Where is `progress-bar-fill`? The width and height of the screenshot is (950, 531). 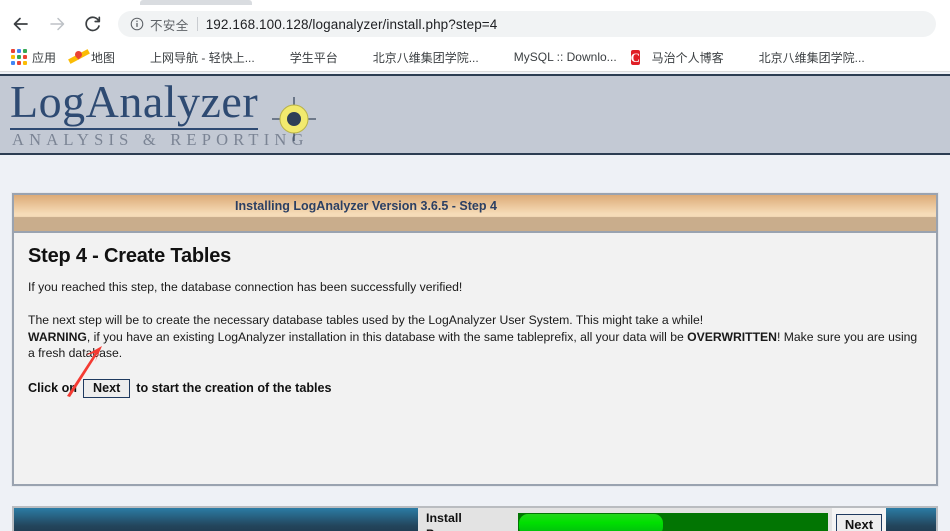 progress-bar-fill is located at coordinates (591, 522).